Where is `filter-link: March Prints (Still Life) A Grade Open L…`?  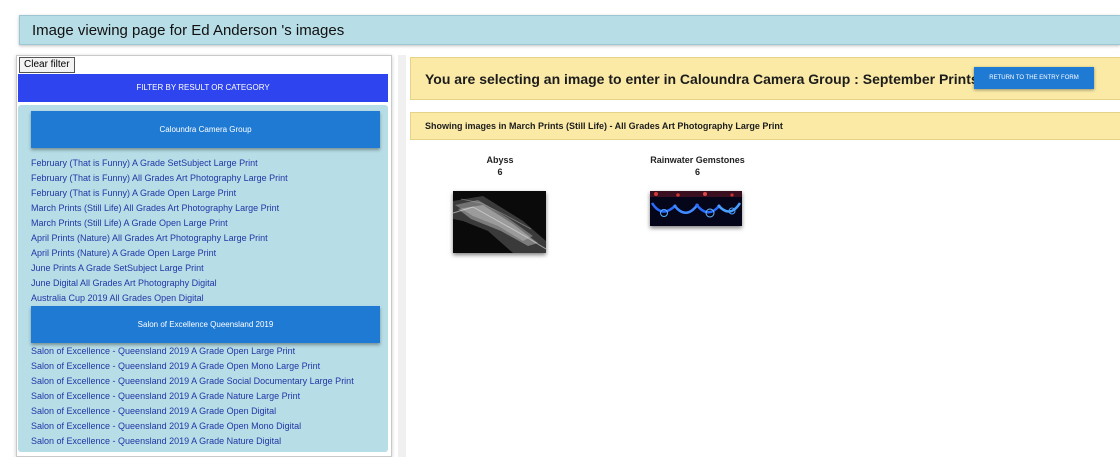
filter-link: March Prints (Still Life) A Grade Open L… is located at coordinates (159, 223).